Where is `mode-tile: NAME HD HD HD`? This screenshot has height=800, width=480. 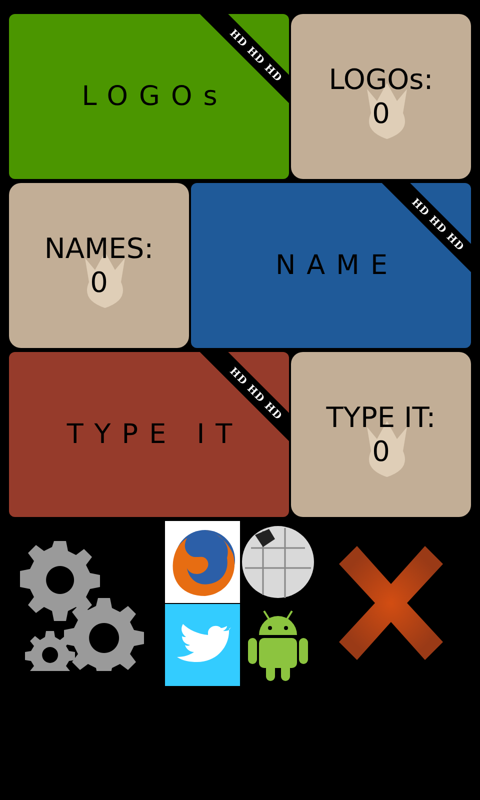 mode-tile: NAME HD HD HD is located at coordinates (331, 265).